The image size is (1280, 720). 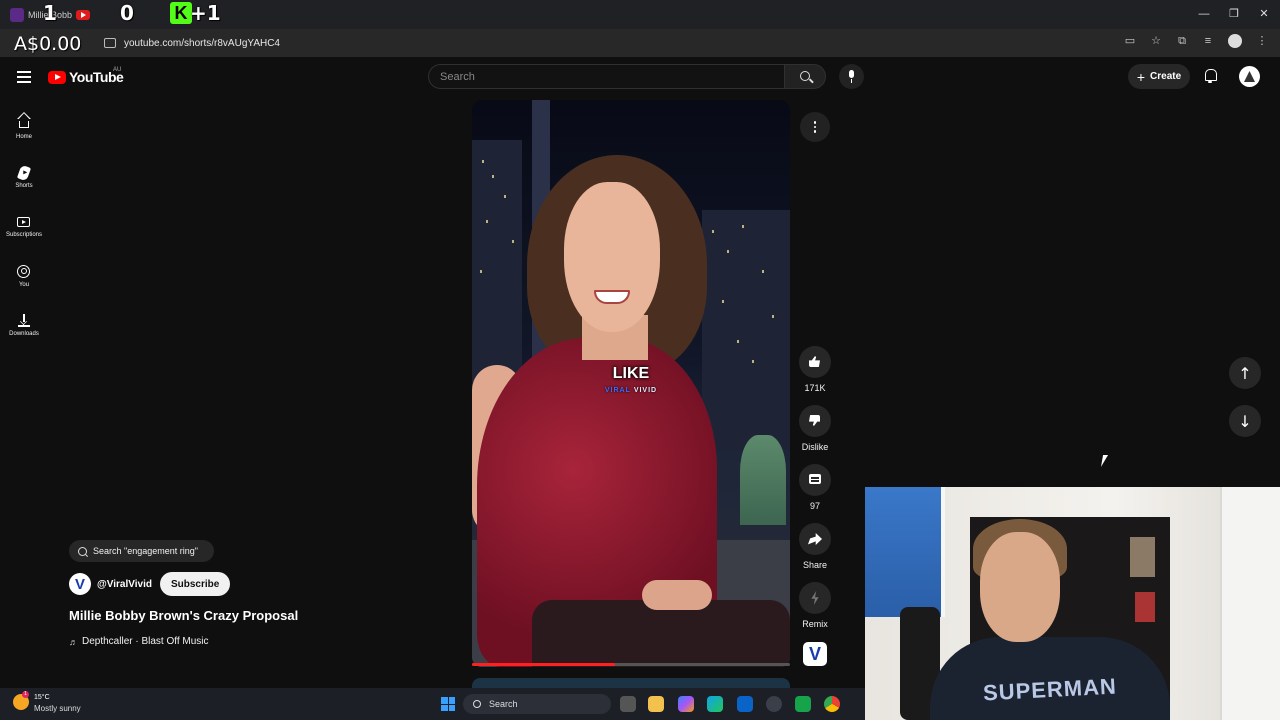 I want to click on dislike-label: Dislike, so click(x=815, y=447).